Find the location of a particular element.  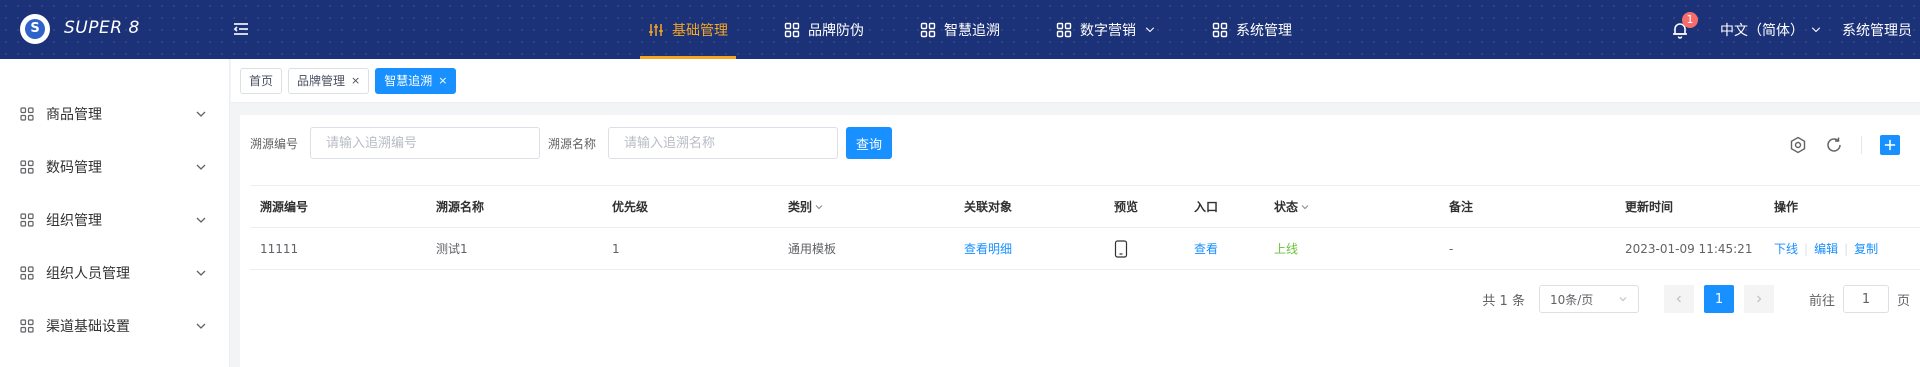

col-header-status: 状态 is located at coordinates (1351, 206).